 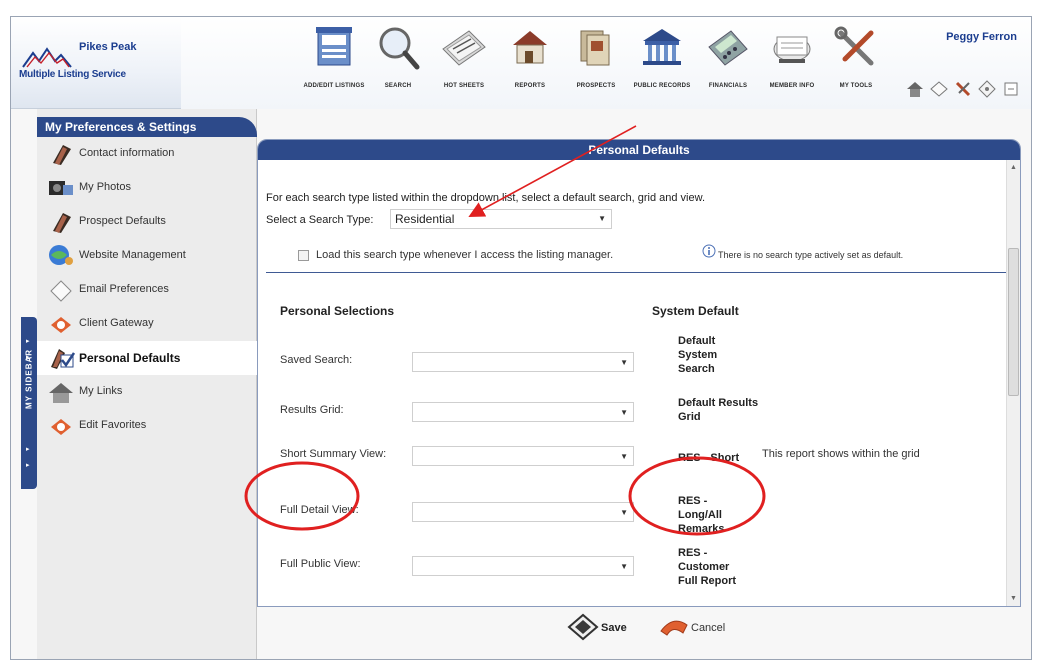 What do you see at coordinates (464, 86) in the screenshot?
I see `nav-label: HOT SHEETS` at bounding box center [464, 86].